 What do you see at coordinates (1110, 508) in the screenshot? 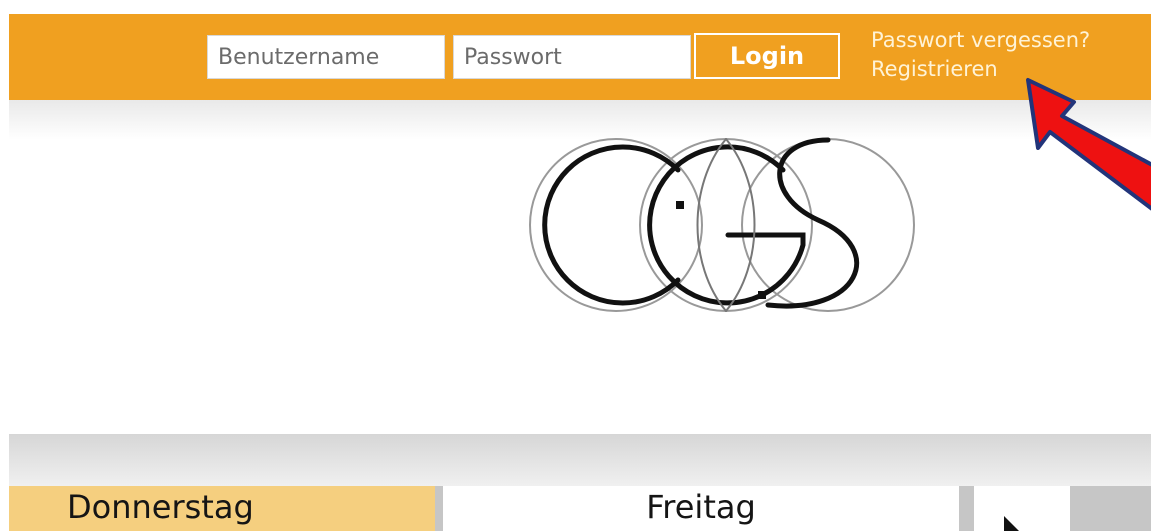
I see `tab-bar-end` at bounding box center [1110, 508].